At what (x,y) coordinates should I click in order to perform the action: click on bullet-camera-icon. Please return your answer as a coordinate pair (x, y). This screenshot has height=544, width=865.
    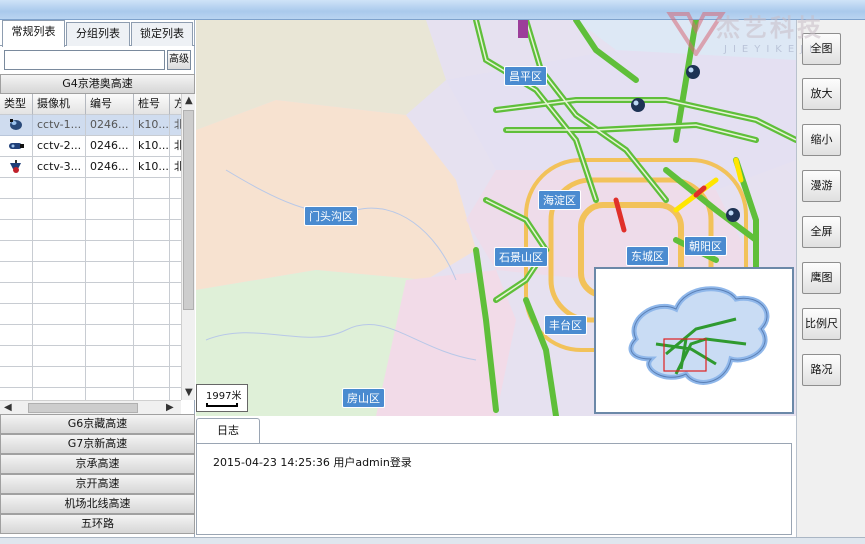
    Looking at the image, I should click on (16, 146).